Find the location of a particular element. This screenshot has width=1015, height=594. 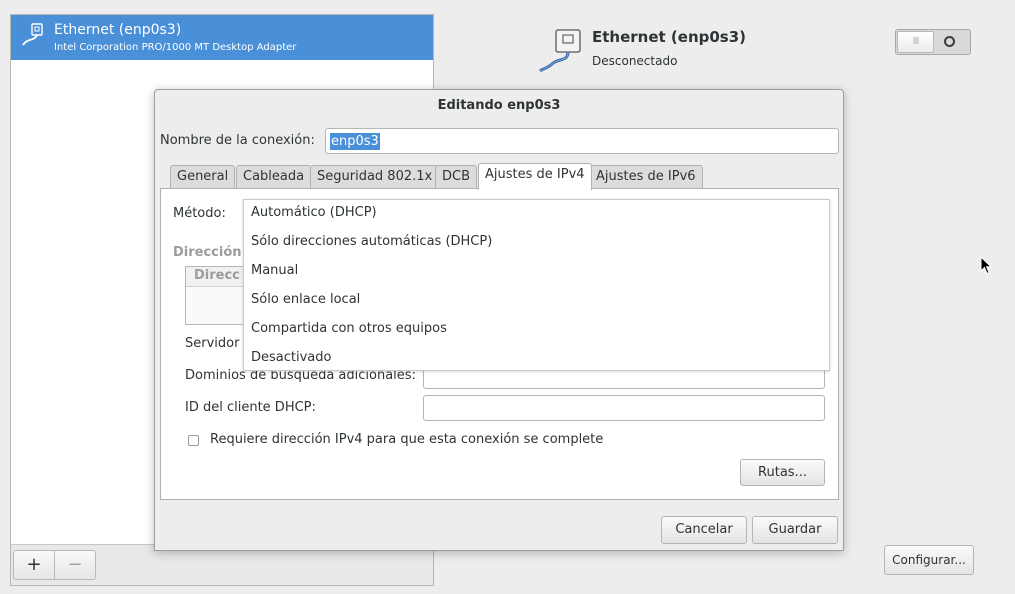

connection-name-label: Nombre de la conexión: is located at coordinates (237, 140).